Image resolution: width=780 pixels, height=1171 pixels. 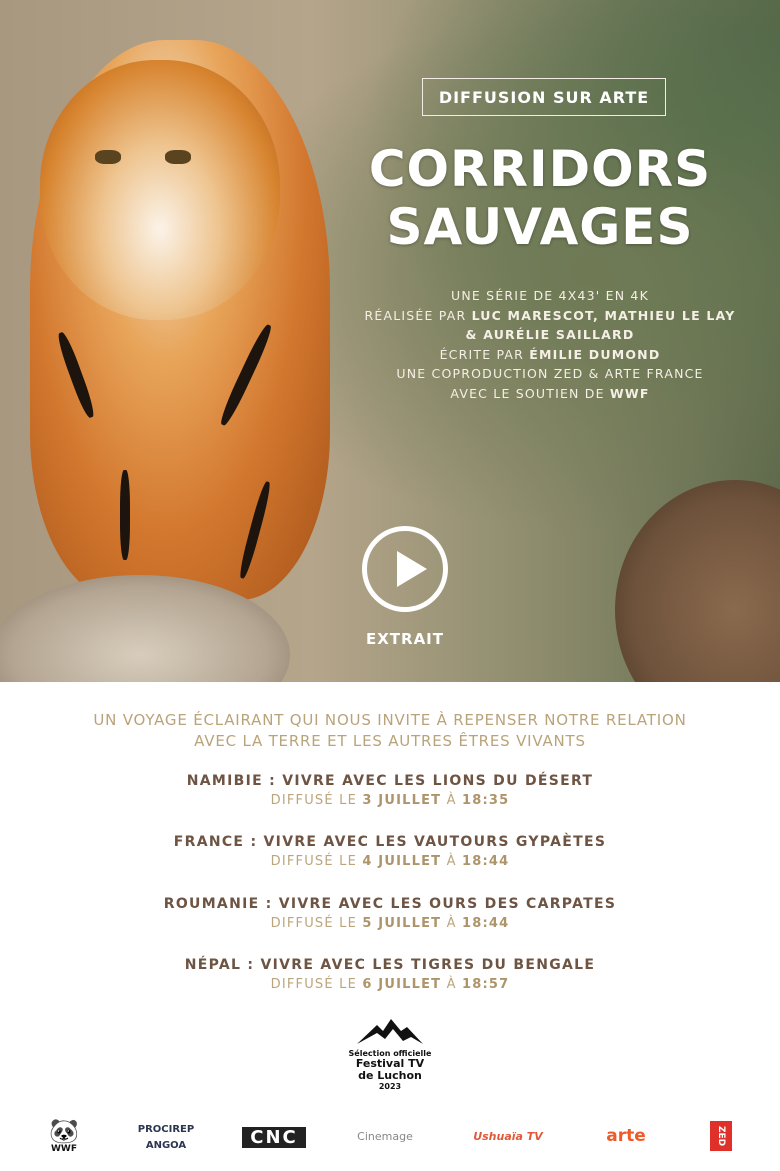 I want to click on panda-icon: 🐼, so click(x=64, y=1131).